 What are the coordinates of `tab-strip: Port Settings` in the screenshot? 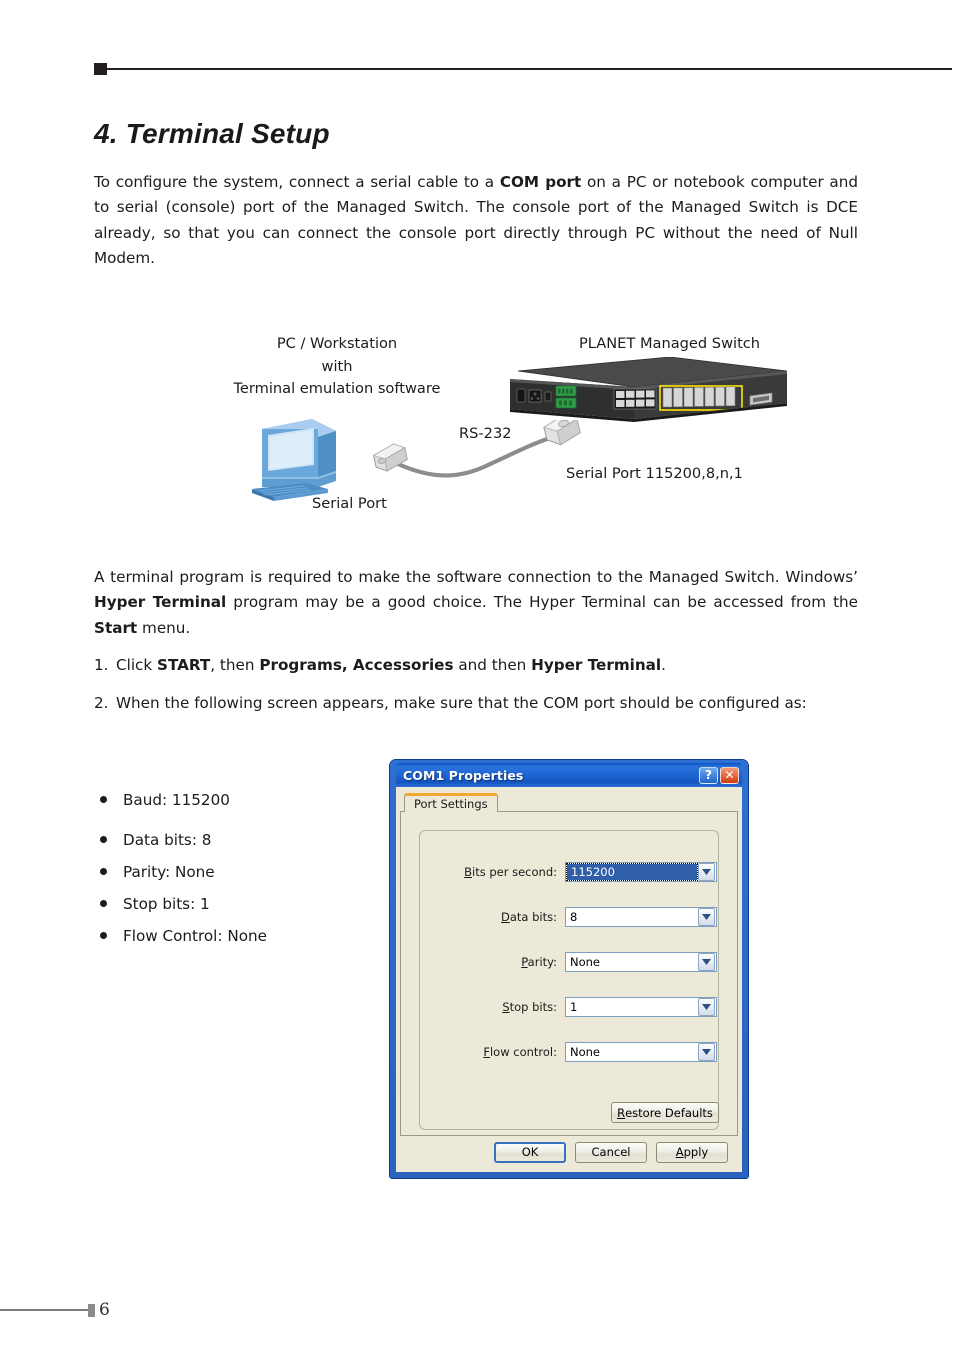 It's located at (571, 802).